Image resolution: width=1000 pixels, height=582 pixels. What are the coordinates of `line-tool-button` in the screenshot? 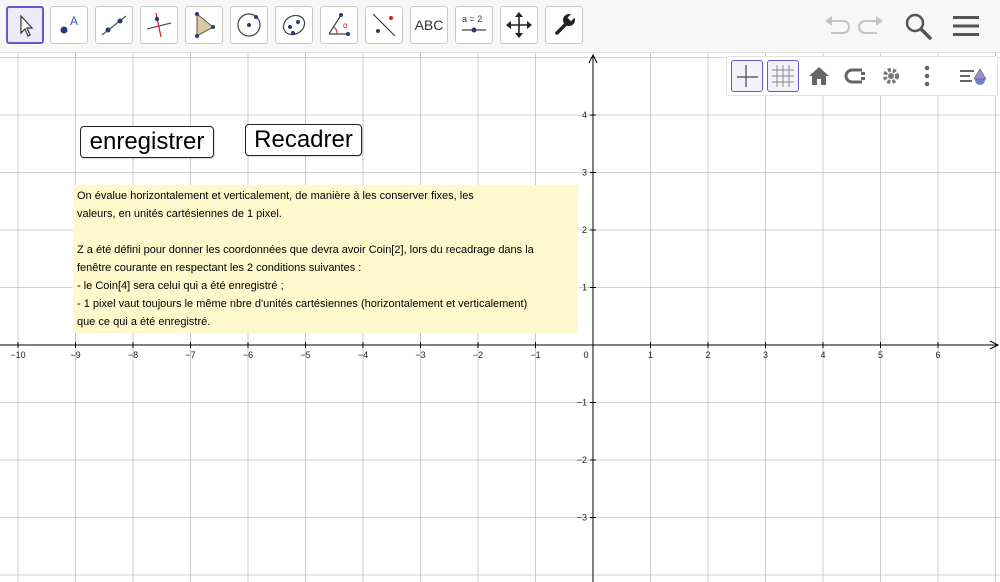 It's located at (114, 25).